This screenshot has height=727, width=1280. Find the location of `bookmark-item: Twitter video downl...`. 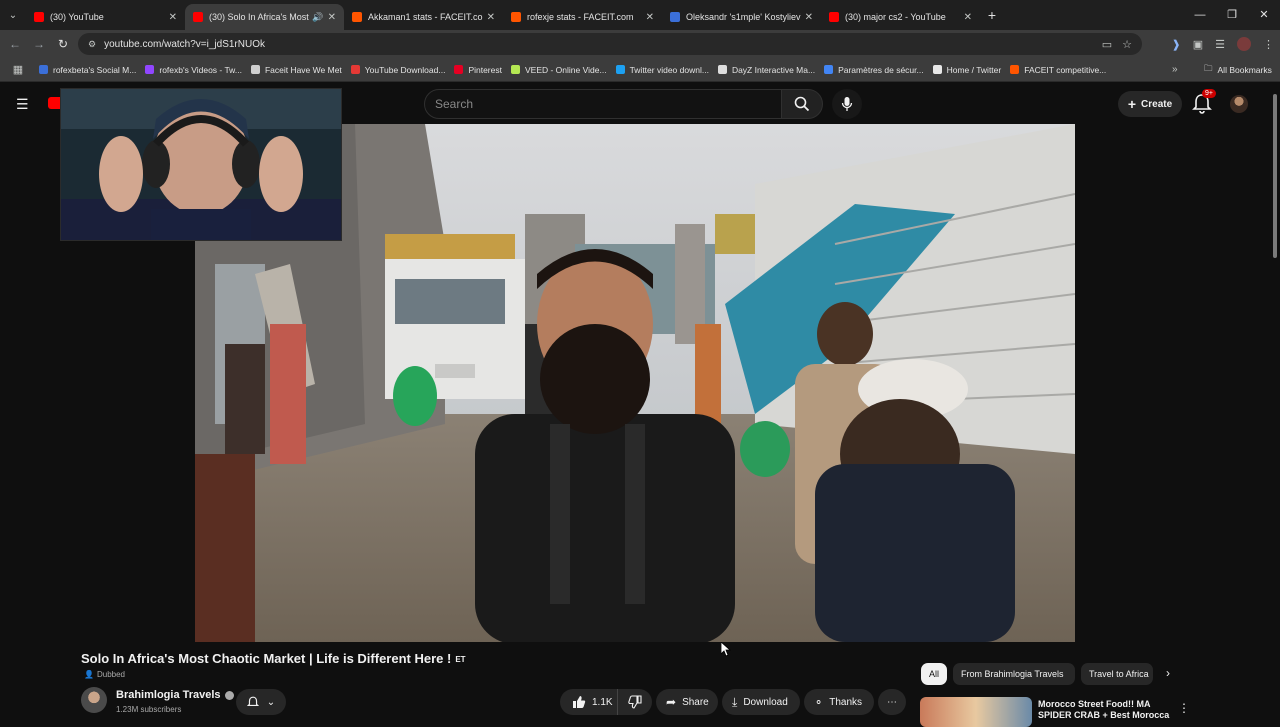

bookmark-item: Twitter video downl... is located at coordinates (662, 70).